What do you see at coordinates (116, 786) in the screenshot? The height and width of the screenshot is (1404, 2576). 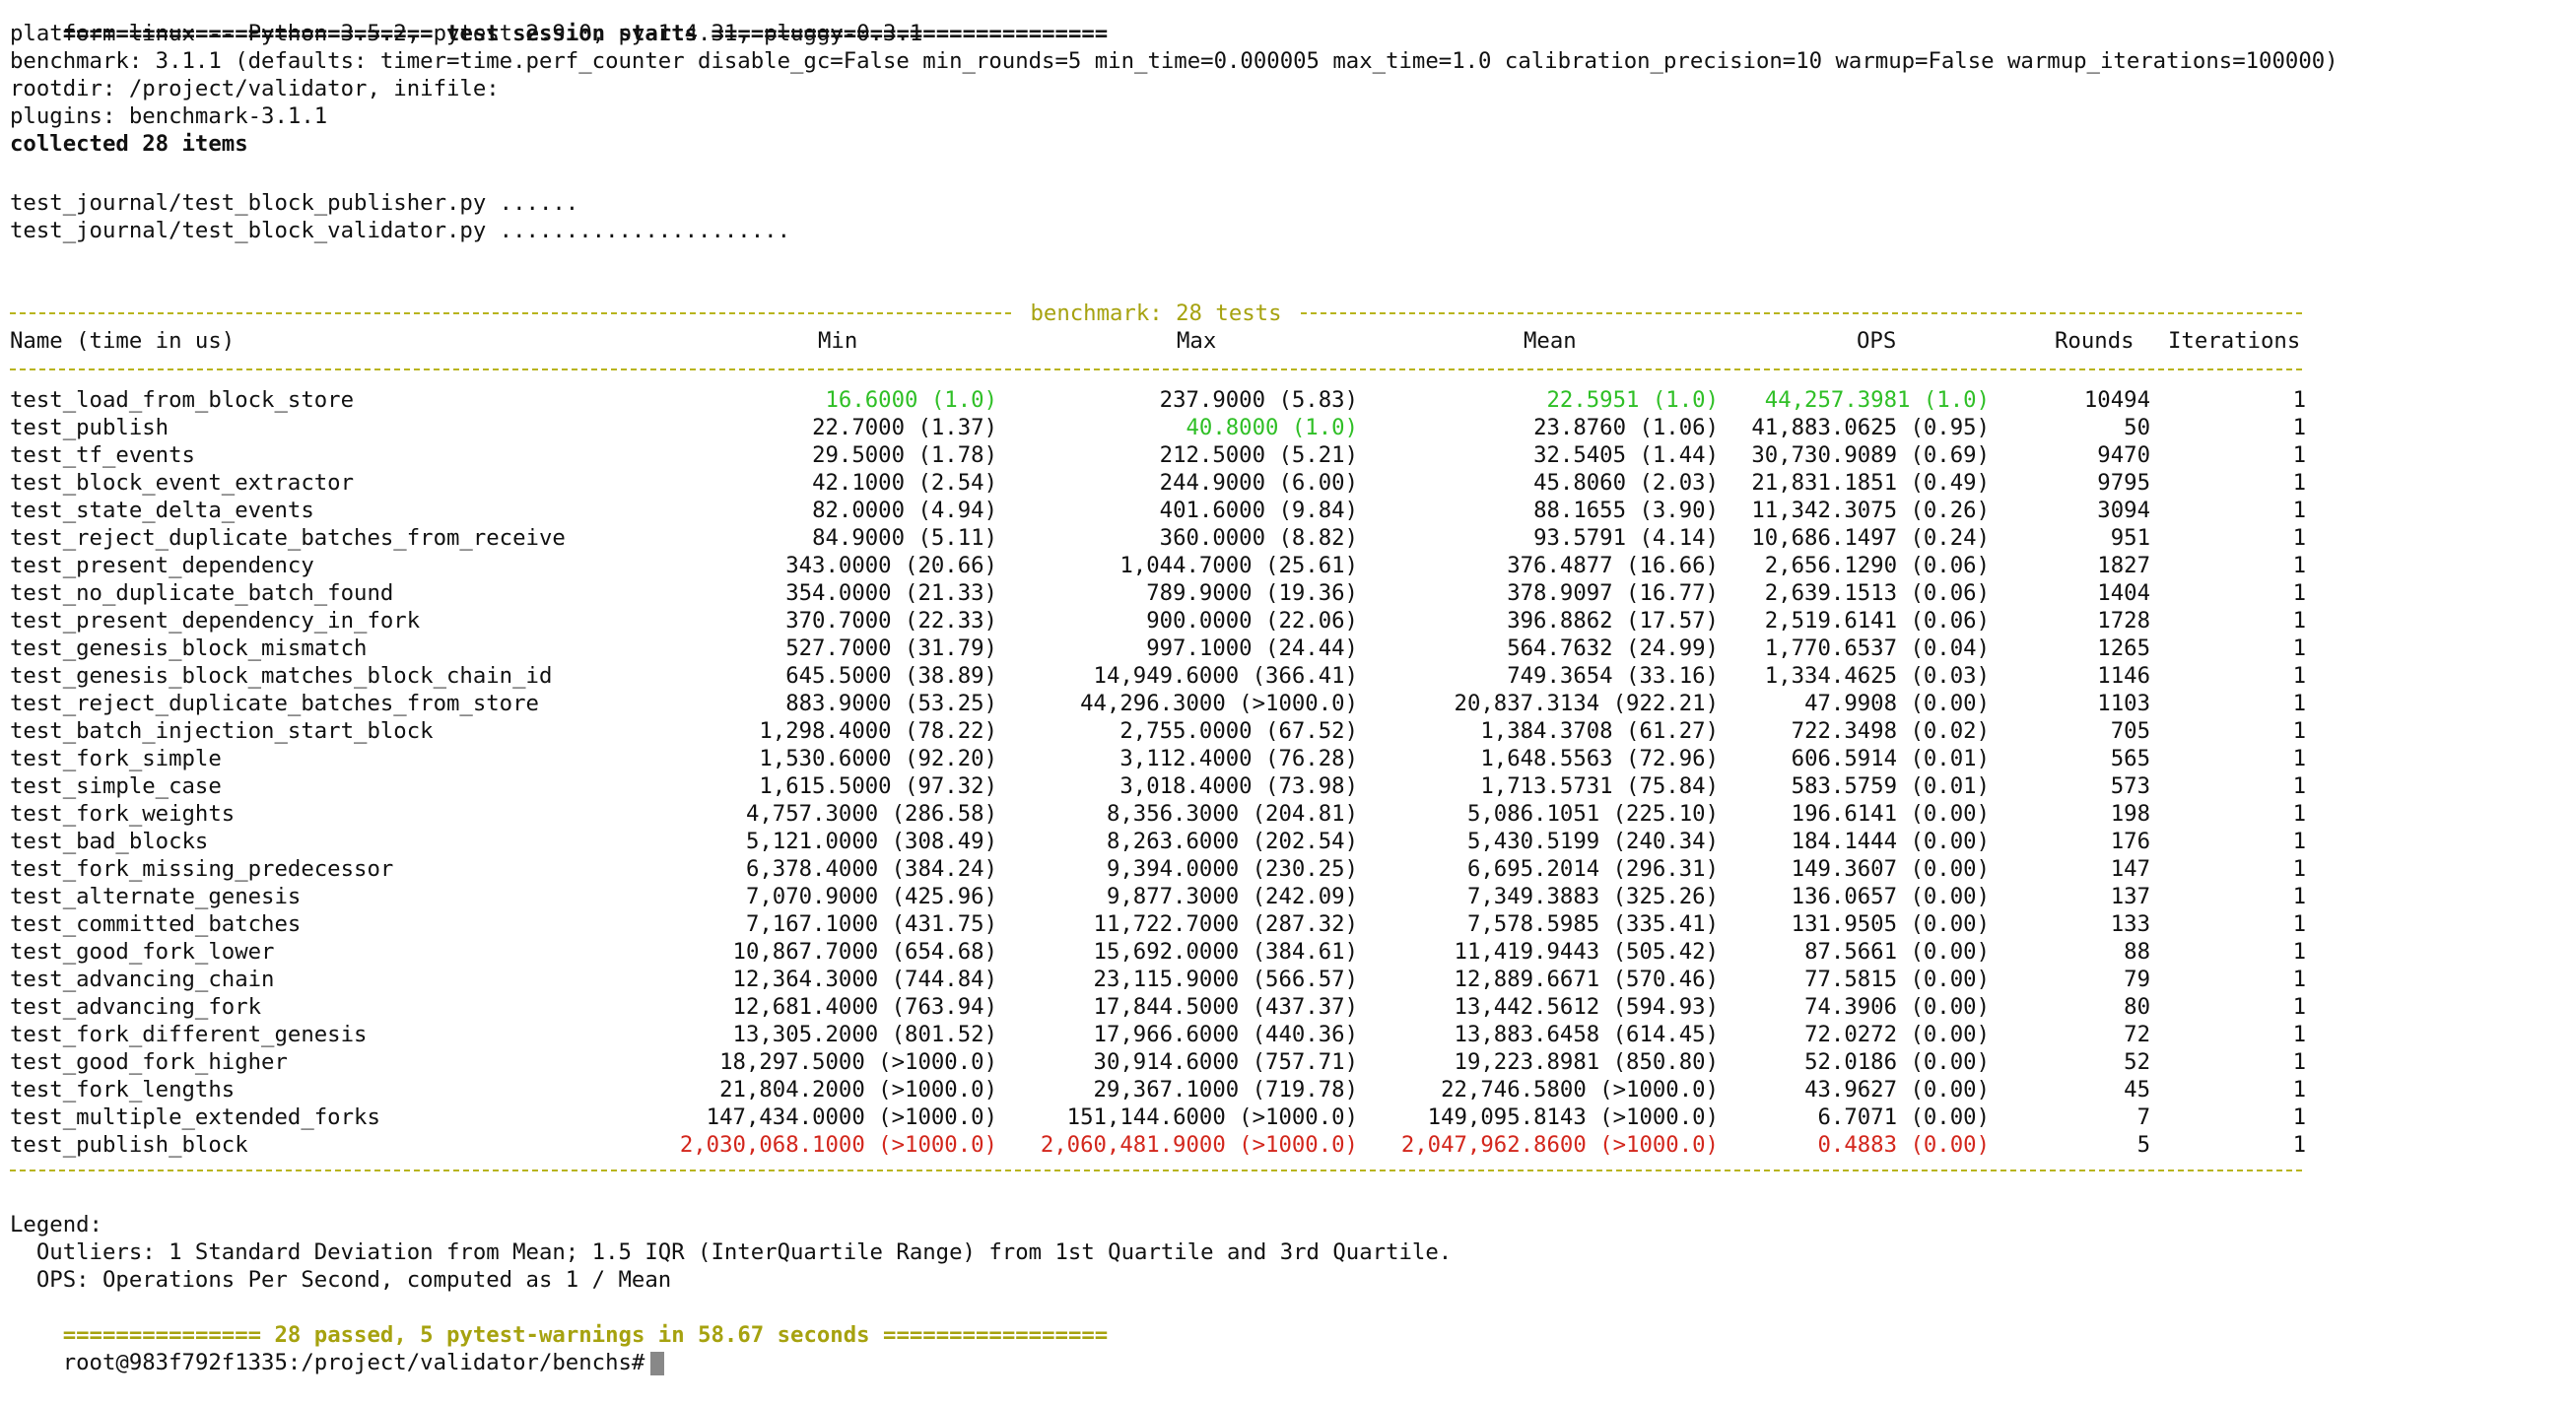 I see `cell-name: test_simple_case` at bounding box center [116, 786].